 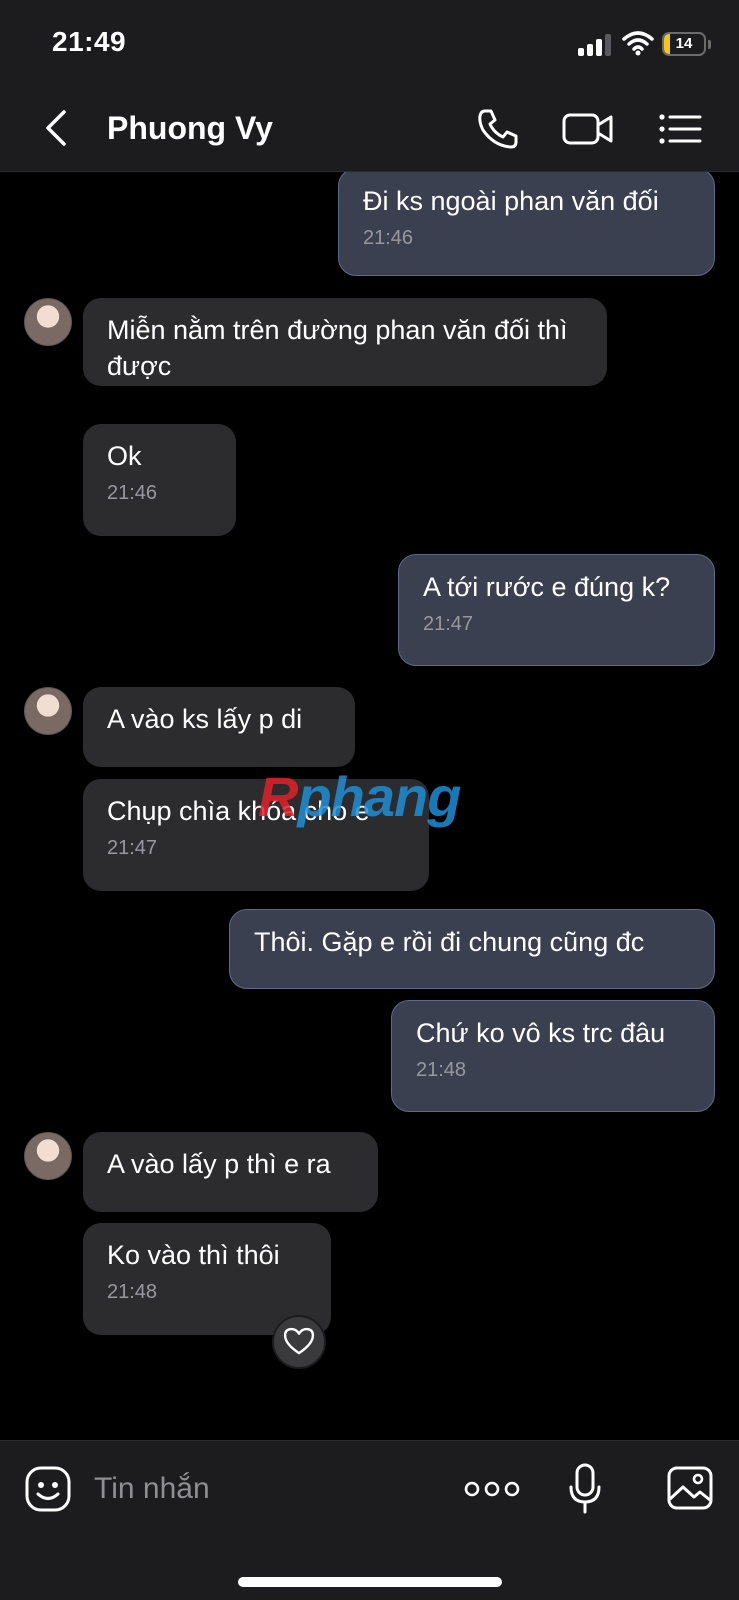 I want to click on menu-list-button, so click(x=680, y=129).